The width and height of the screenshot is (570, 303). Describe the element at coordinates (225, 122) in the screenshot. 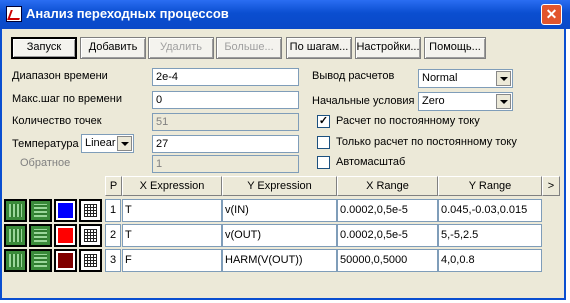

I see `num-points-input: 51` at that location.